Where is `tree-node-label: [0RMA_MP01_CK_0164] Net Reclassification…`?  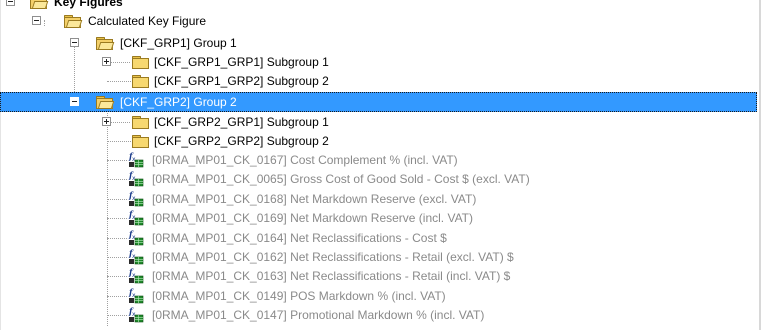
tree-node-label: [0RMA_MP01_CK_0164] Net Reclassification… is located at coordinates (299, 237).